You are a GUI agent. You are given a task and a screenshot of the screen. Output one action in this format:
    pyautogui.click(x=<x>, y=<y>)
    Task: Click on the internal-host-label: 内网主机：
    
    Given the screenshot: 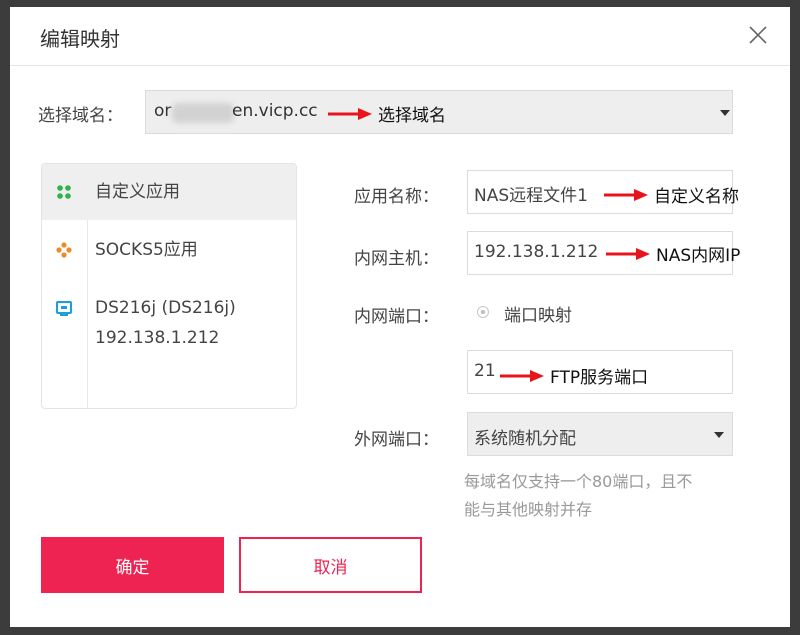 What is the action you would take?
    pyautogui.click(x=396, y=259)
    